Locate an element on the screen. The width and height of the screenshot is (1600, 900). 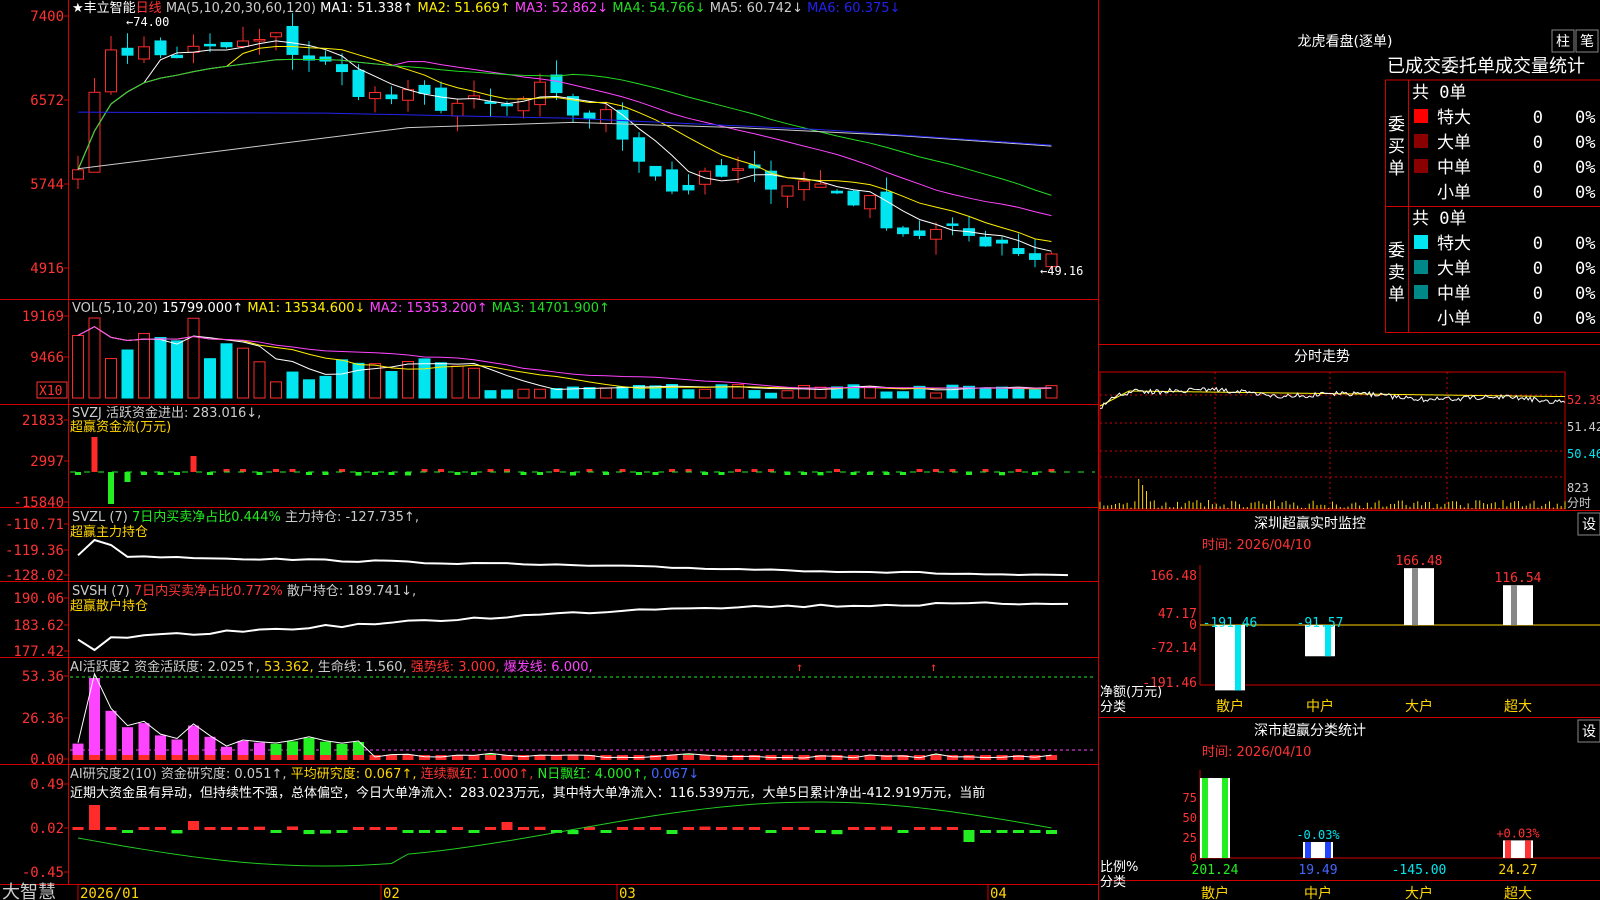
intraday-chart: 52.39 51.42 50.46 823分时 is located at coordinates (1349, 440).